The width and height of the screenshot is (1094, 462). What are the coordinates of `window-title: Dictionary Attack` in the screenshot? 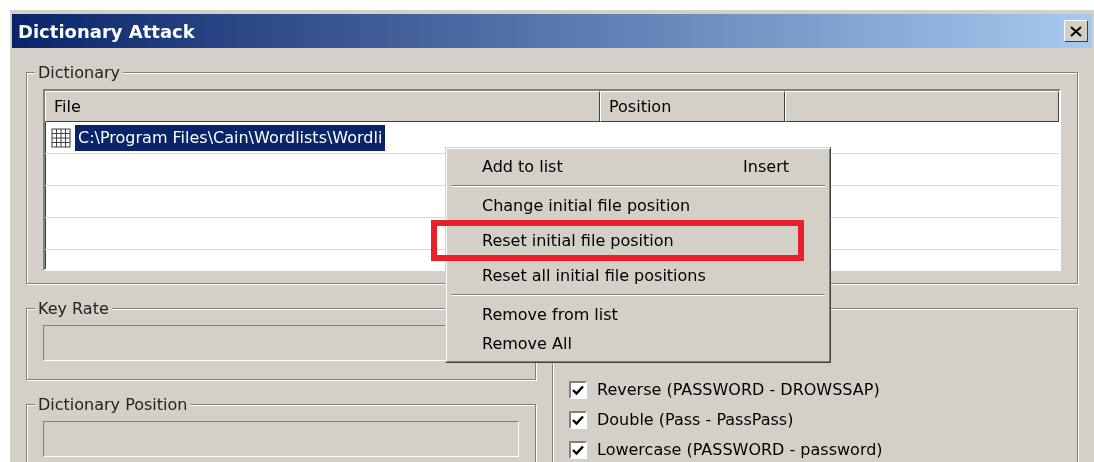 It's located at (106, 31).